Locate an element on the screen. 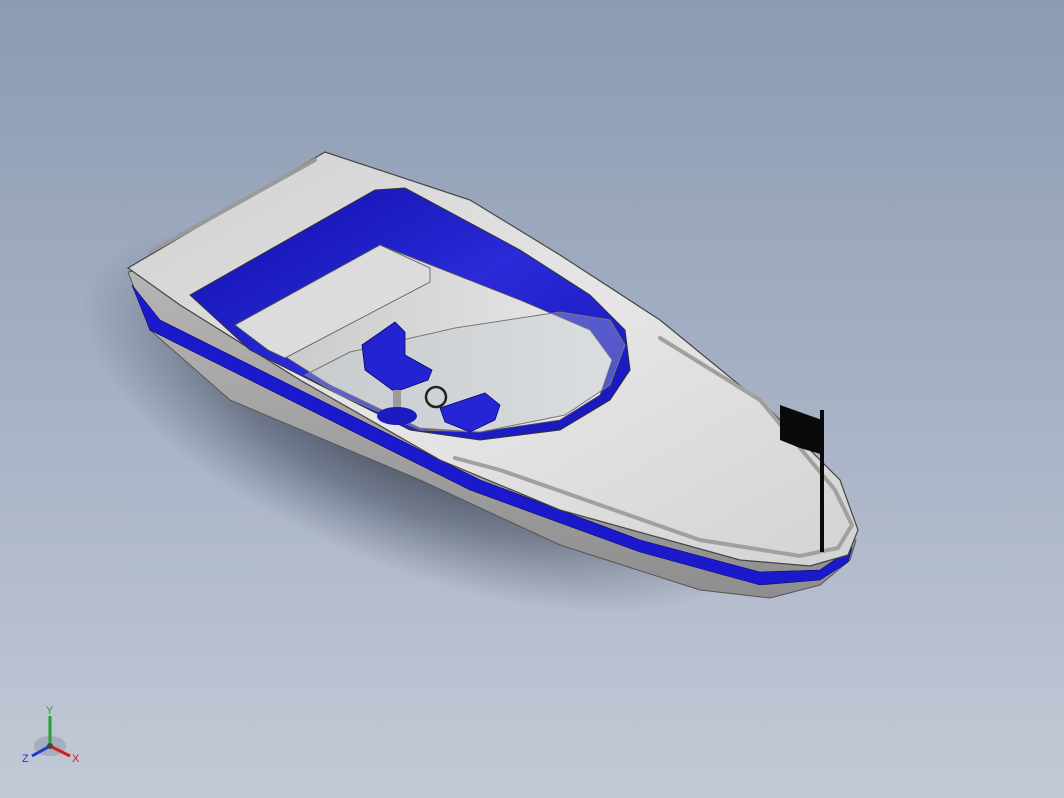 This screenshot has height=798, width=1064. y-axis-label: Y is located at coordinates (50, 711).